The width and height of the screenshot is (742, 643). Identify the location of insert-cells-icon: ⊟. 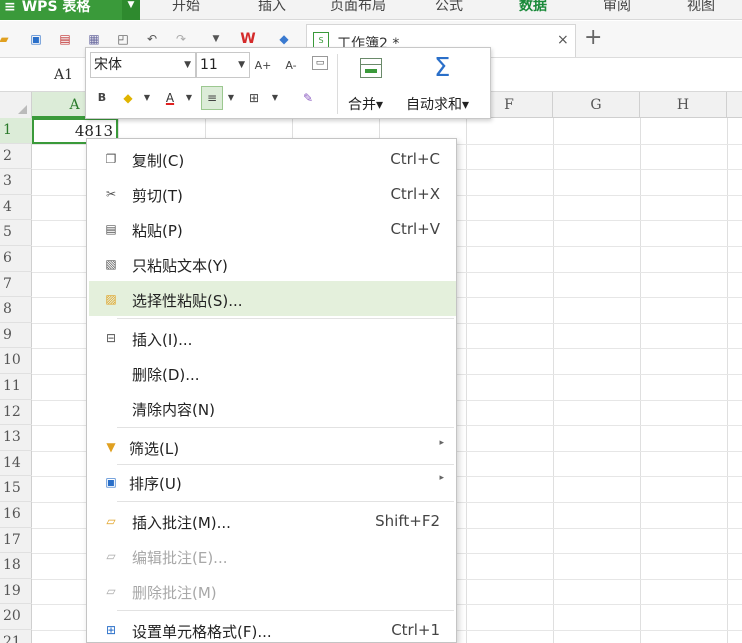
(111, 338).